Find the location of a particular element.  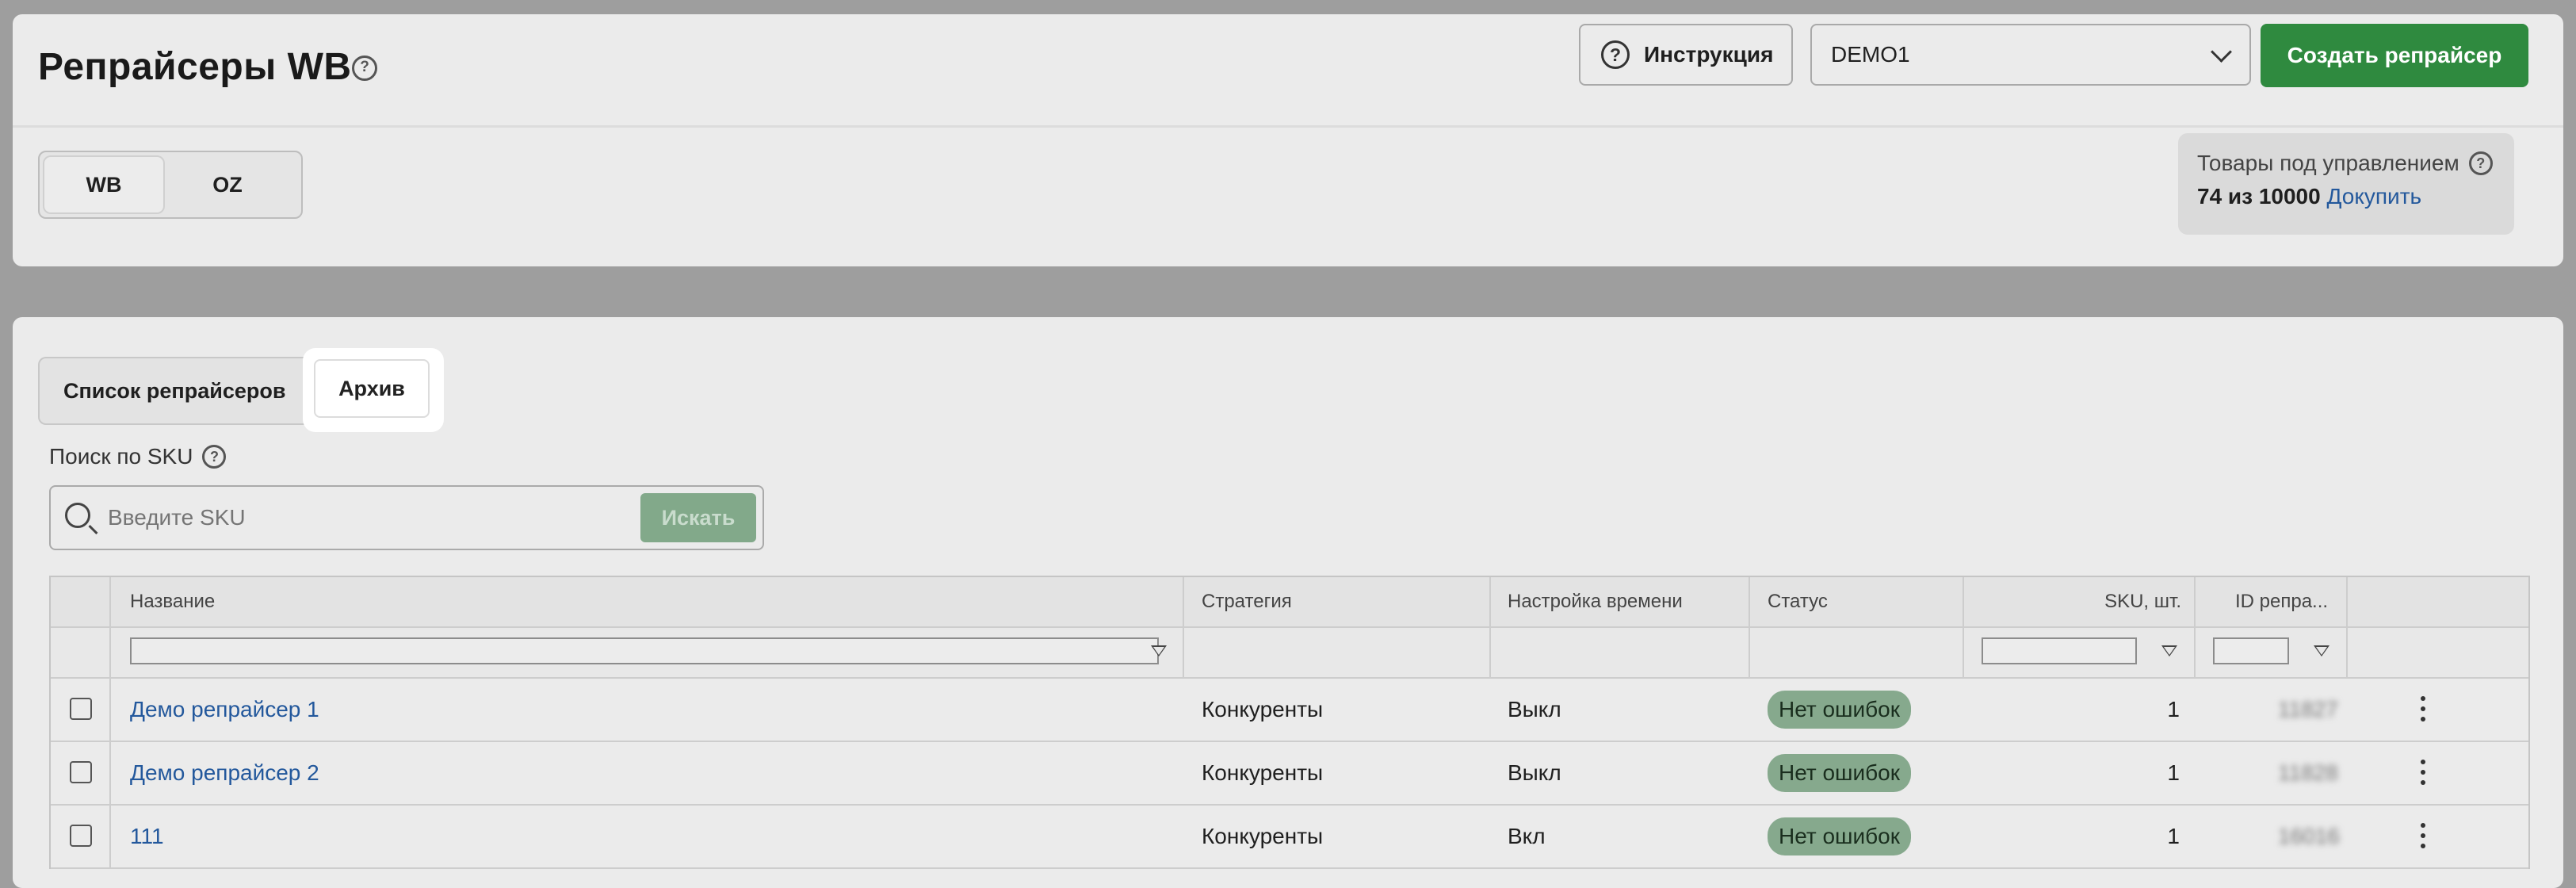

tab-repricer-list: Список репрайсеров is located at coordinates (174, 391).